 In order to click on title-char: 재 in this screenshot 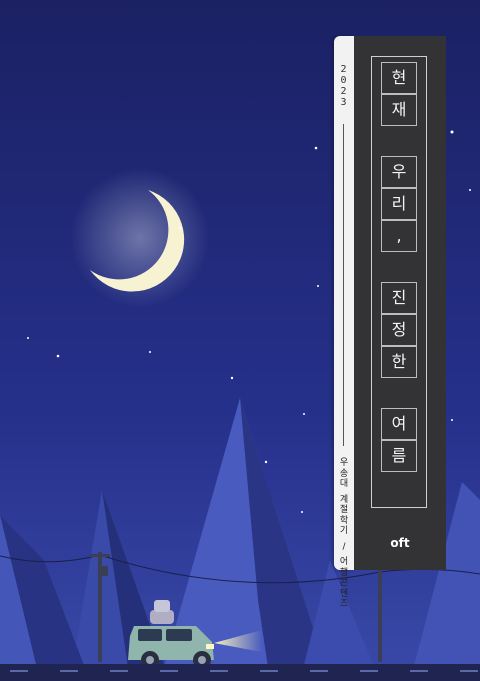, I will do `click(399, 110)`.